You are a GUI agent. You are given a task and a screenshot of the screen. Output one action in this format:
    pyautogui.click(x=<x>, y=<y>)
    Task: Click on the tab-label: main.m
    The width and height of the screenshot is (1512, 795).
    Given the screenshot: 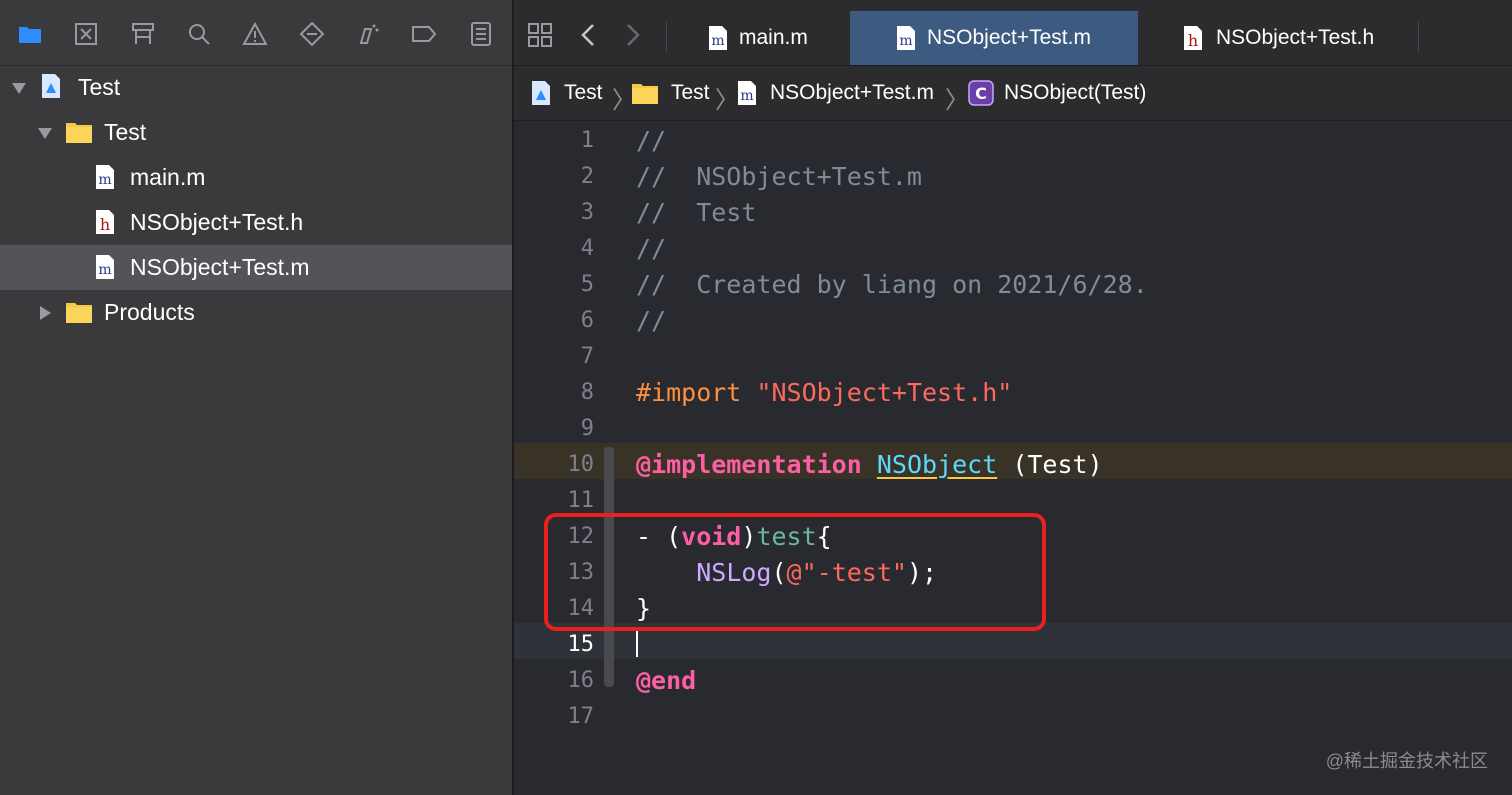 What is the action you would take?
    pyautogui.click(x=773, y=37)
    